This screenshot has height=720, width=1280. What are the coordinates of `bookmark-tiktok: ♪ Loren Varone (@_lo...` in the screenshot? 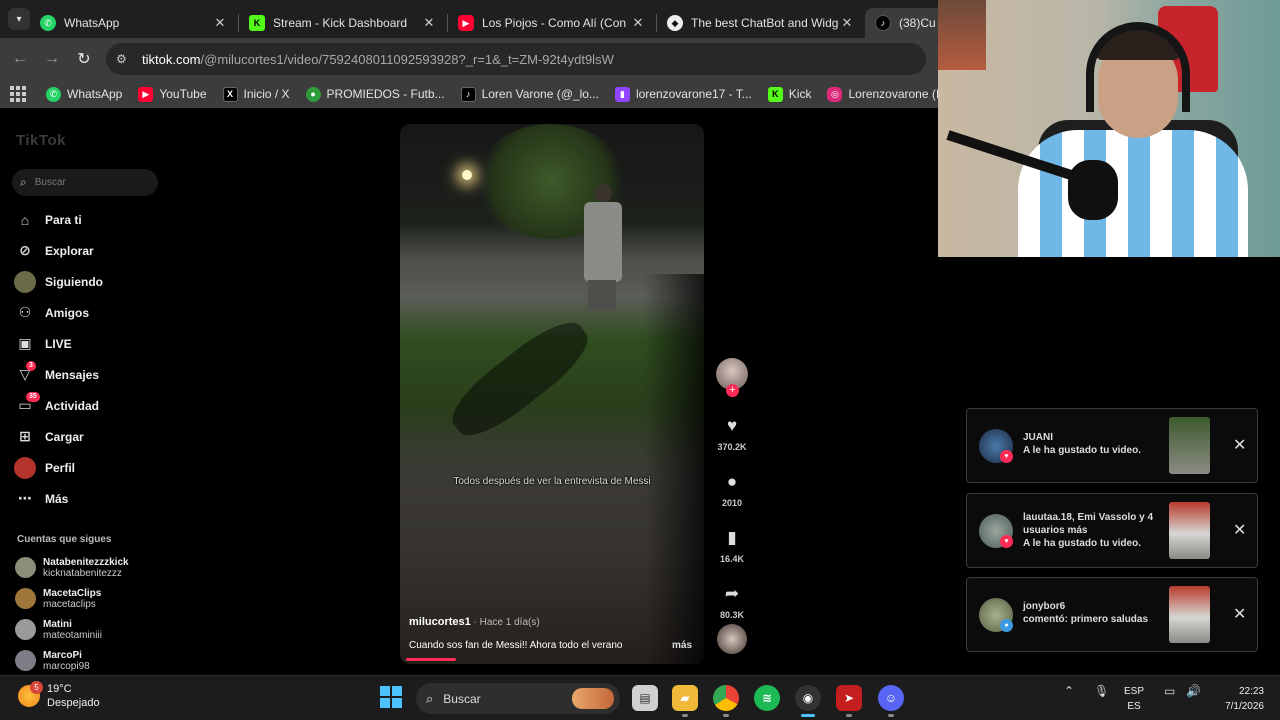 It's located at (529, 94).